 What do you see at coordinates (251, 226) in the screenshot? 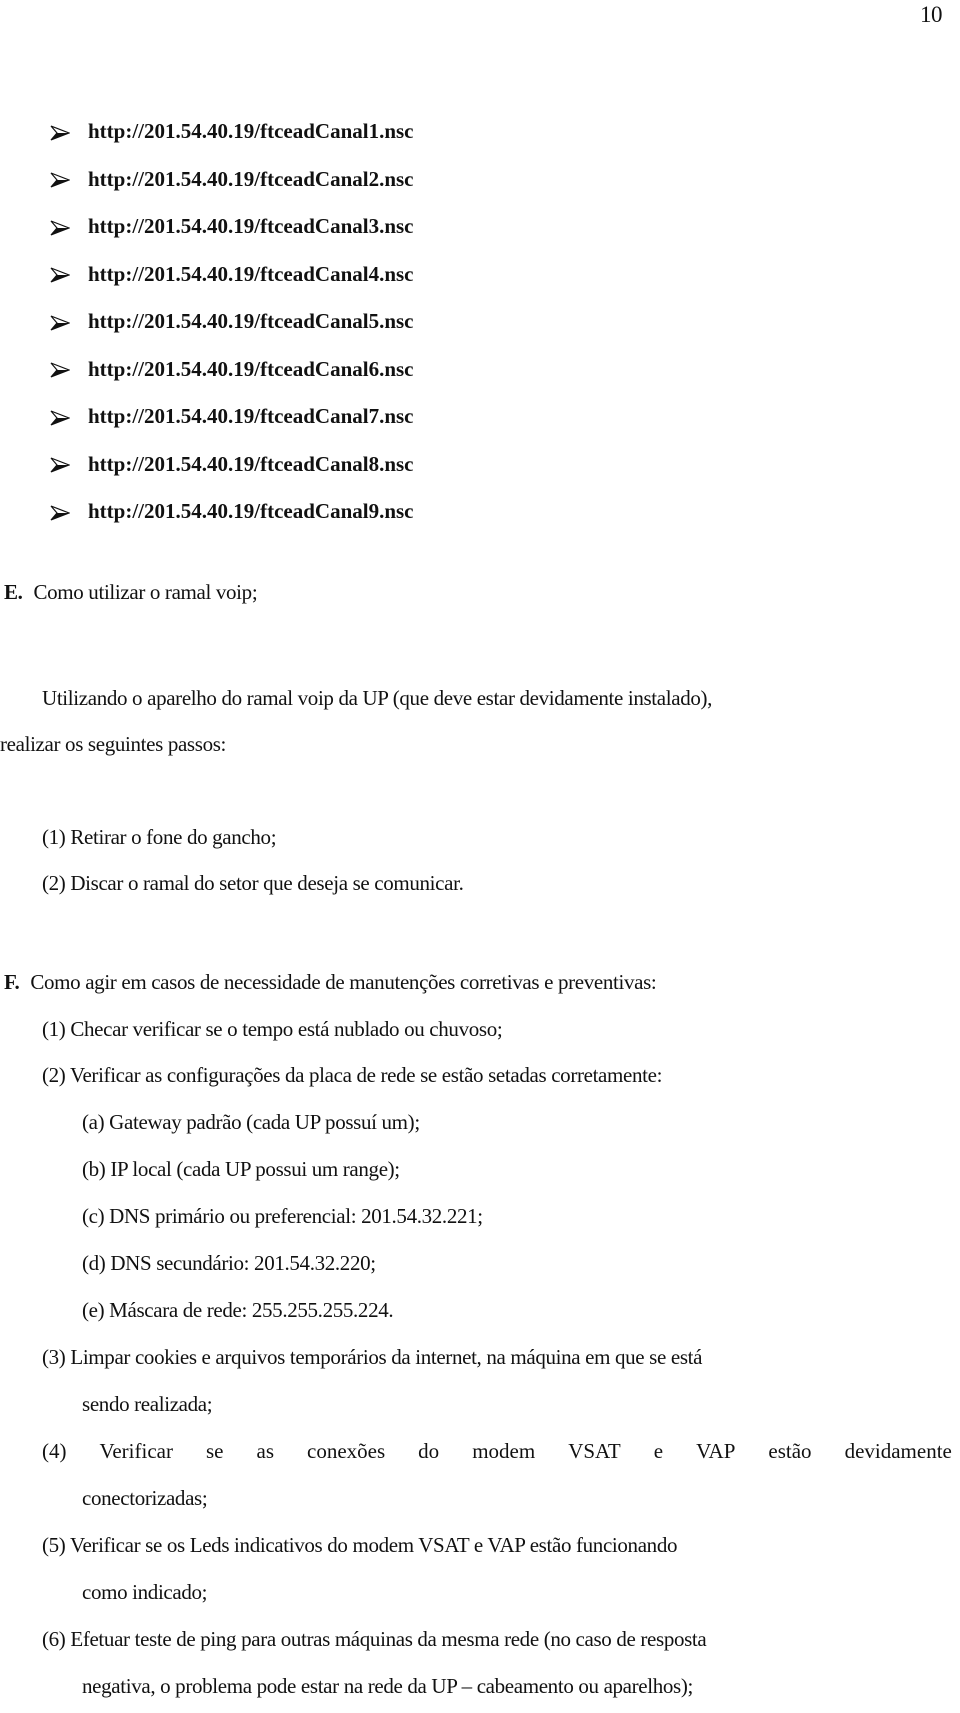
I see `channel-link: http://201.54.40.19/ftceadCanal3.nsc` at bounding box center [251, 226].